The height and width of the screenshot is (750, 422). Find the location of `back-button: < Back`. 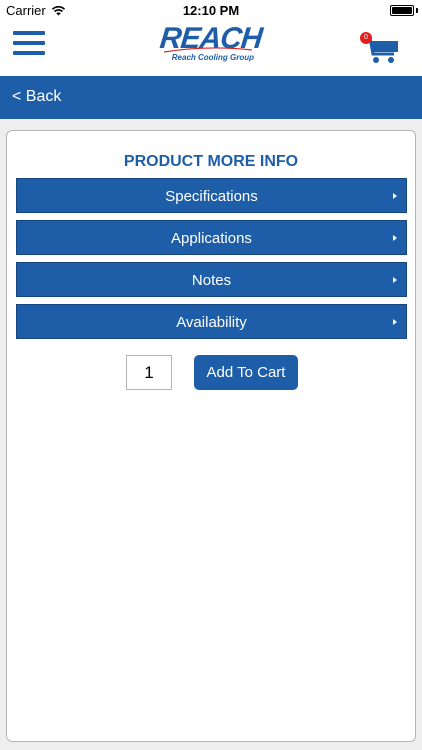

back-button: < Back is located at coordinates (36, 97).